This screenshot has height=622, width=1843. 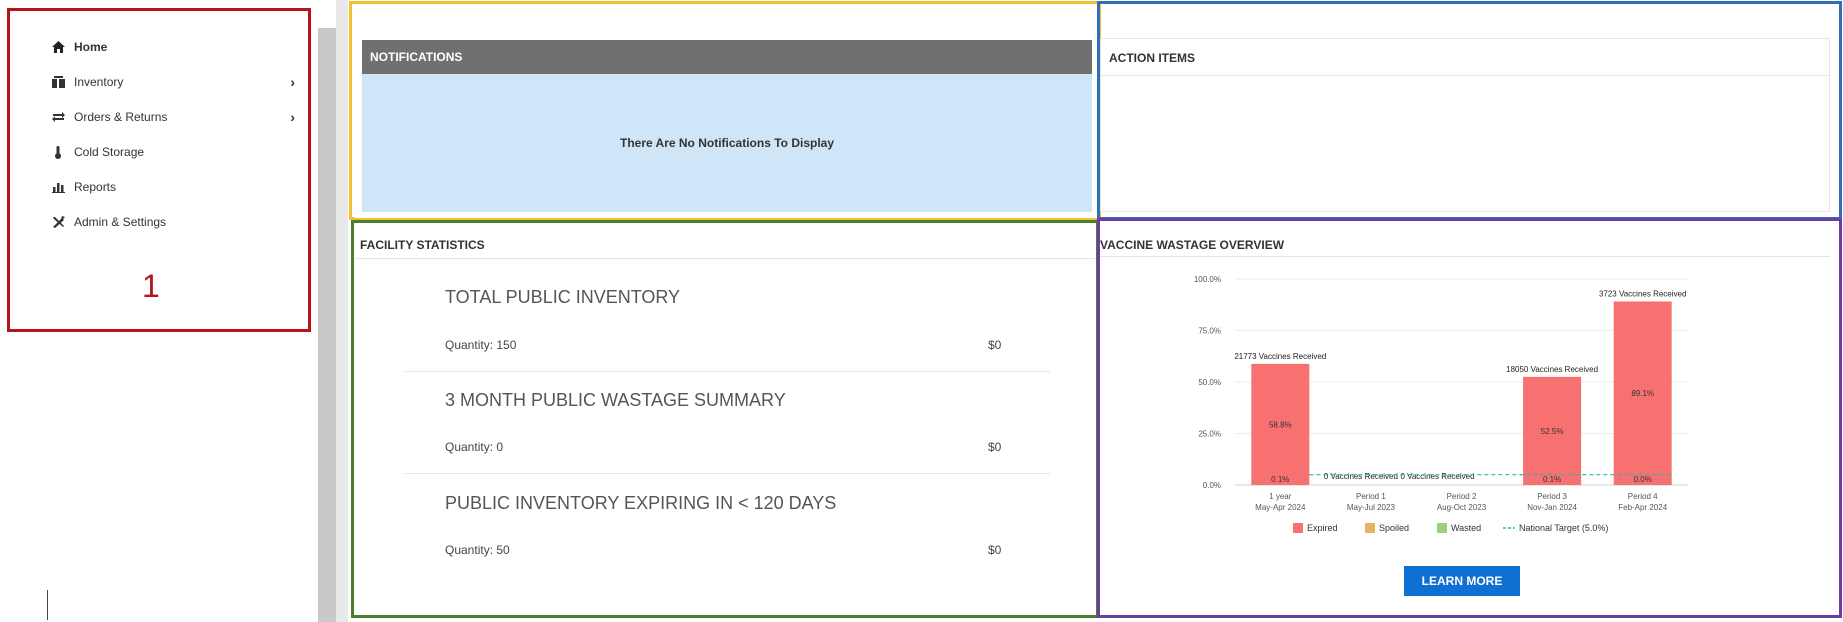 I want to click on received-label: 3723 Vaccines Received, so click(x=1642, y=293).